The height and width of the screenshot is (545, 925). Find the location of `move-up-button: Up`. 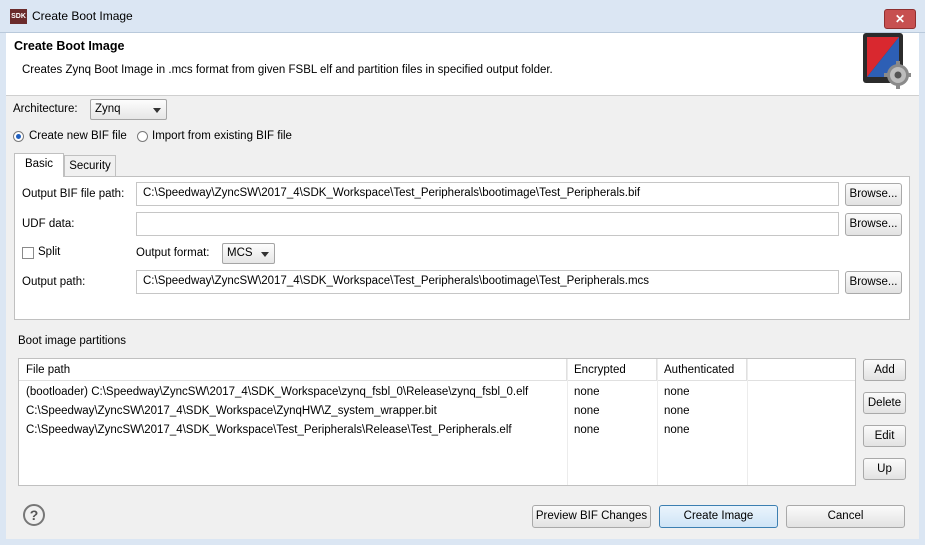

move-up-button: Up is located at coordinates (884, 469).